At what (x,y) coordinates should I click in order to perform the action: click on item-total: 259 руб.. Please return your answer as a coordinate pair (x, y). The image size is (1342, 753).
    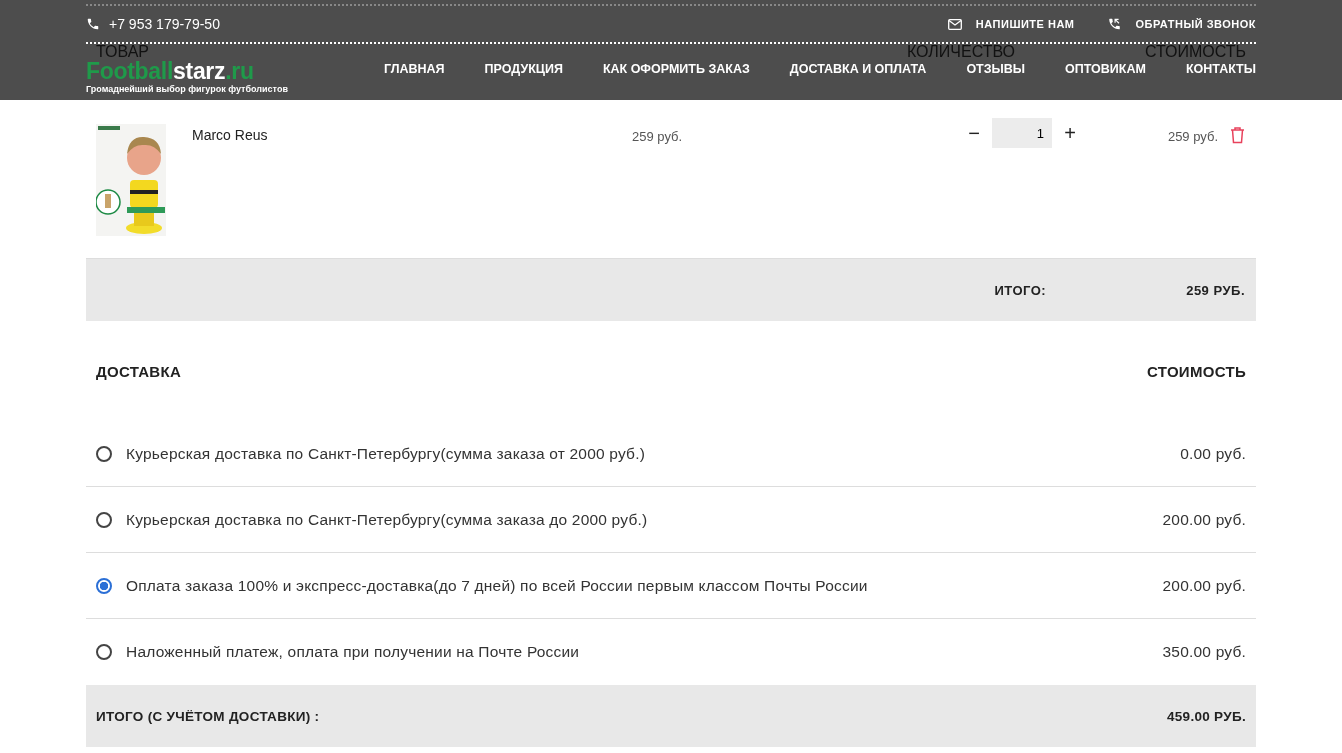
    Looking at the image, I should click on (1192, 136).